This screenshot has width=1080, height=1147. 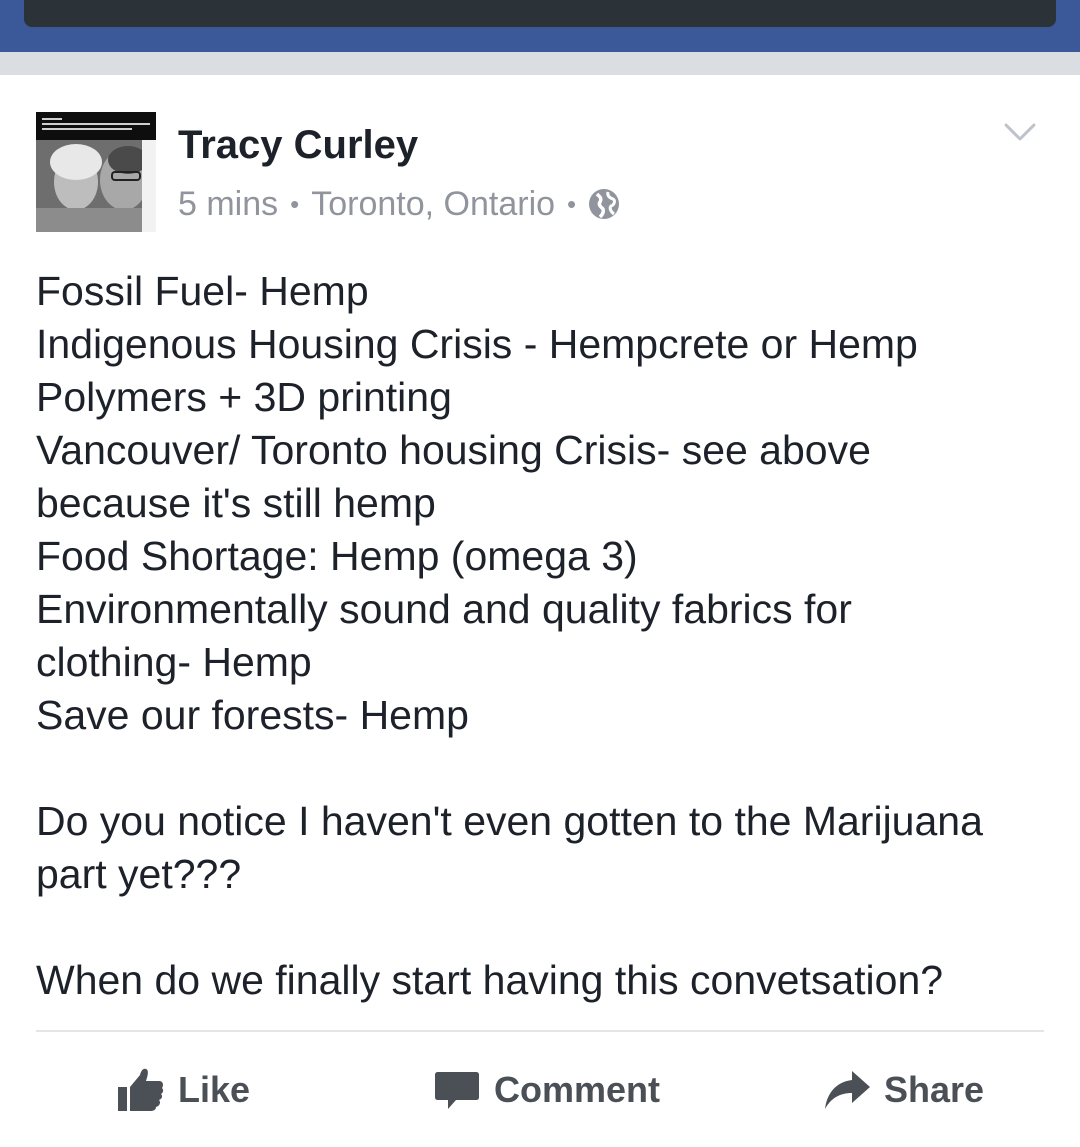 What do you see at coordinates (228, 204) in the screenshot?
I see `post-time: 5 mins` at bounding box center [228, 204].